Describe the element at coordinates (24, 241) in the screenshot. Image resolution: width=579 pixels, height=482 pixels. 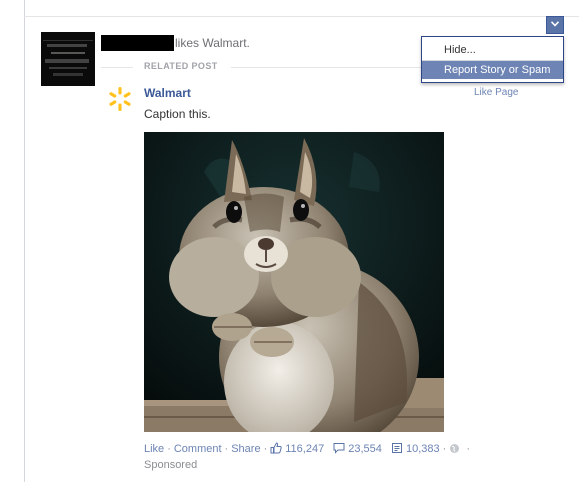
I see `feed-left-border` at that location.